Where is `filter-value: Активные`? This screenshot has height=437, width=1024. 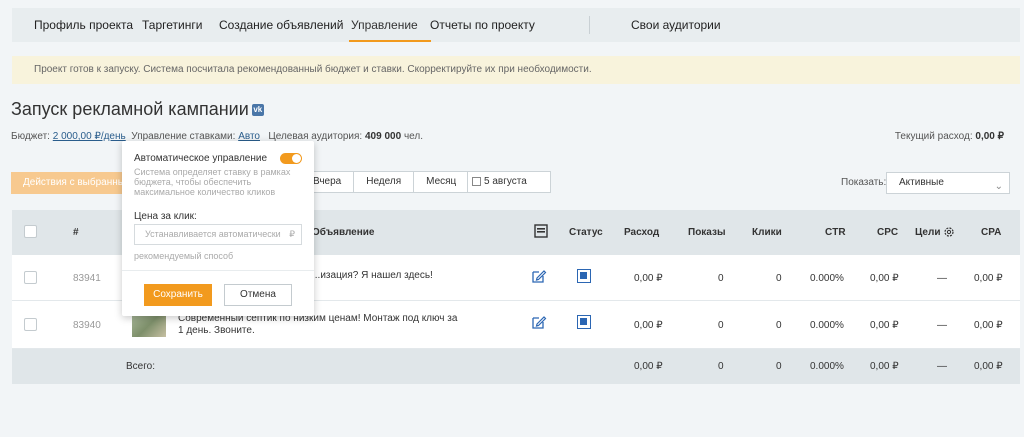
filter-value: Активные is located at coordinates (921, 182).